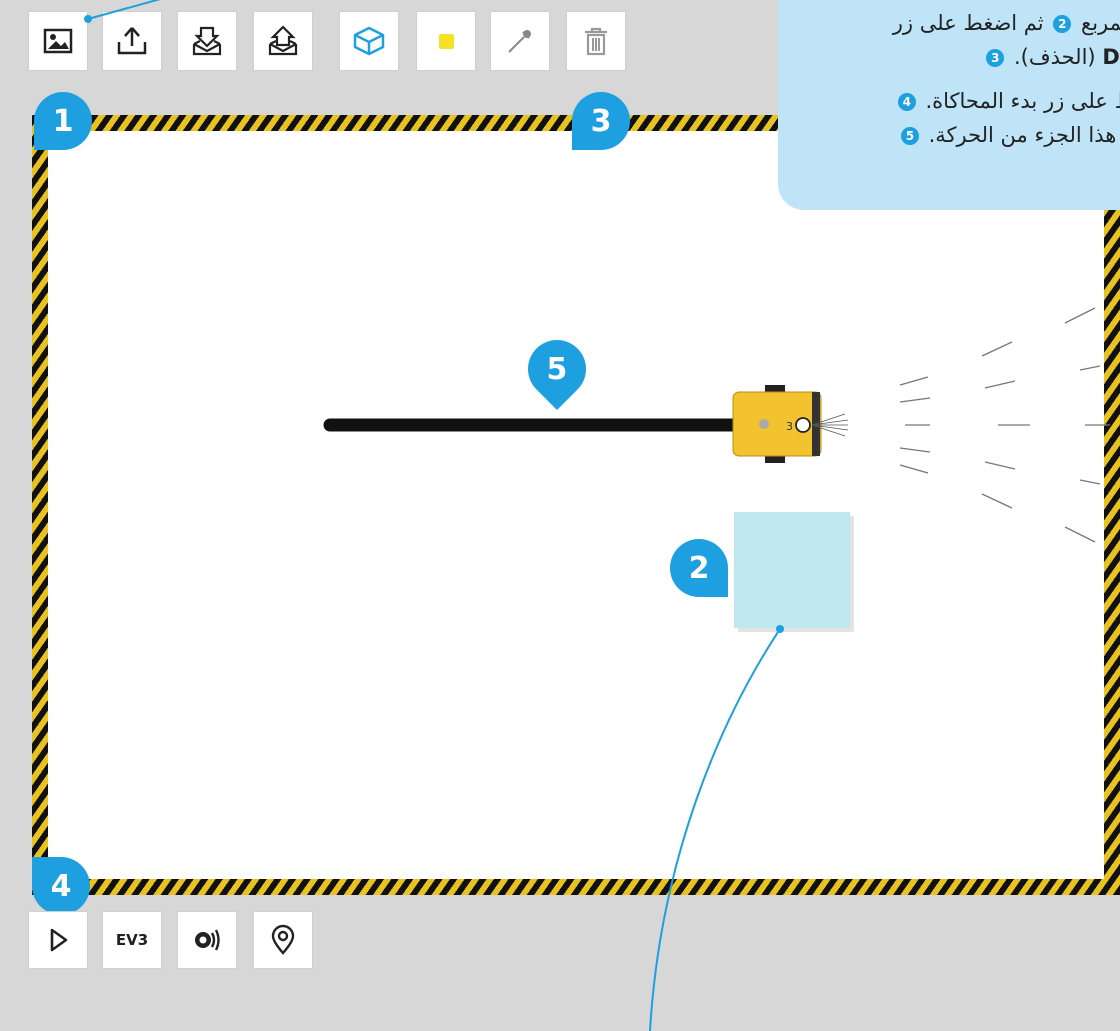  What do you see at coordinates (63, 121) in the screenshot?
I see `step-badge-1: 1` at bounding box center [63, 121].